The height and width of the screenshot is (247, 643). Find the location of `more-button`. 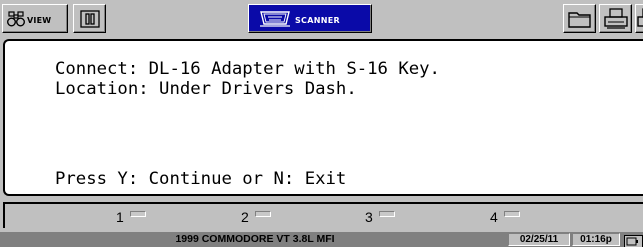

more-button is located at coordinates (639, 18).